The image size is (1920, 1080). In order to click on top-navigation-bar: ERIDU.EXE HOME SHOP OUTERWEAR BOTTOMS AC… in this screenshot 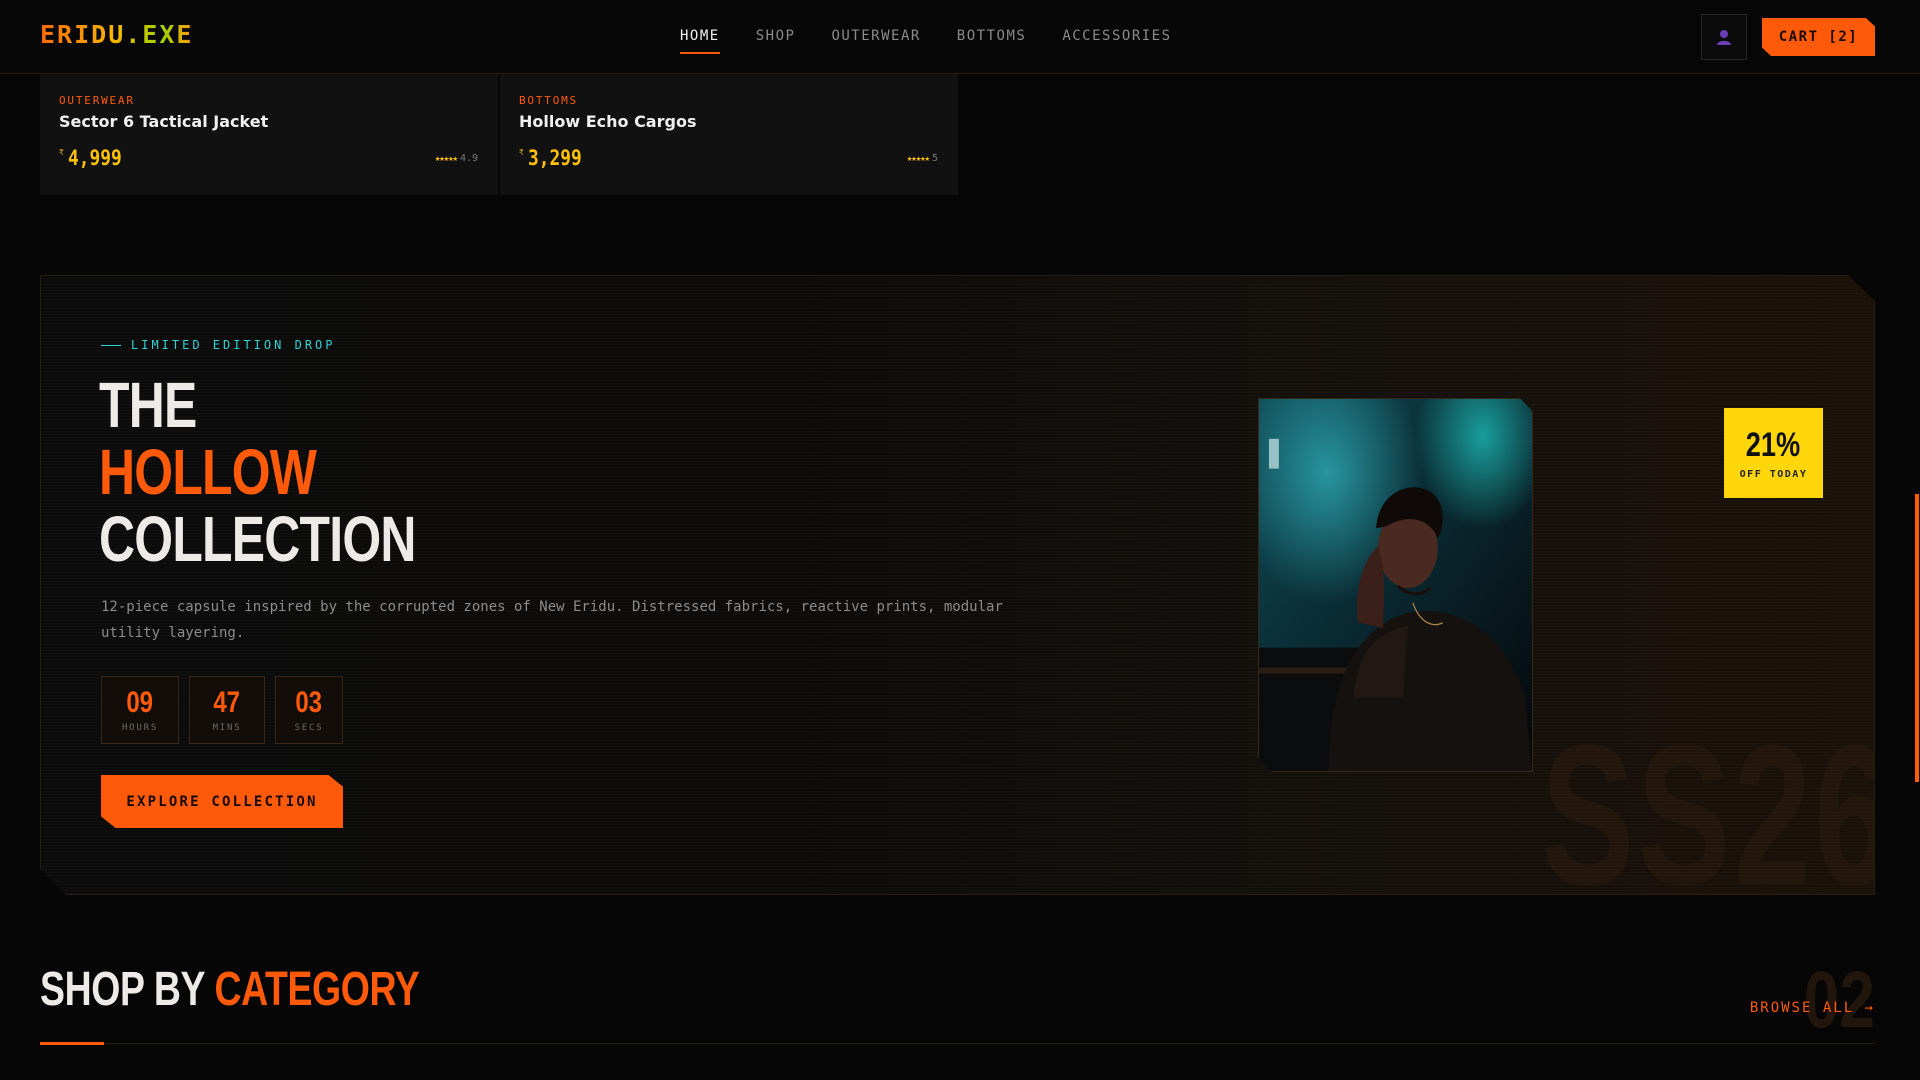, I will do `click(960, 37)`.